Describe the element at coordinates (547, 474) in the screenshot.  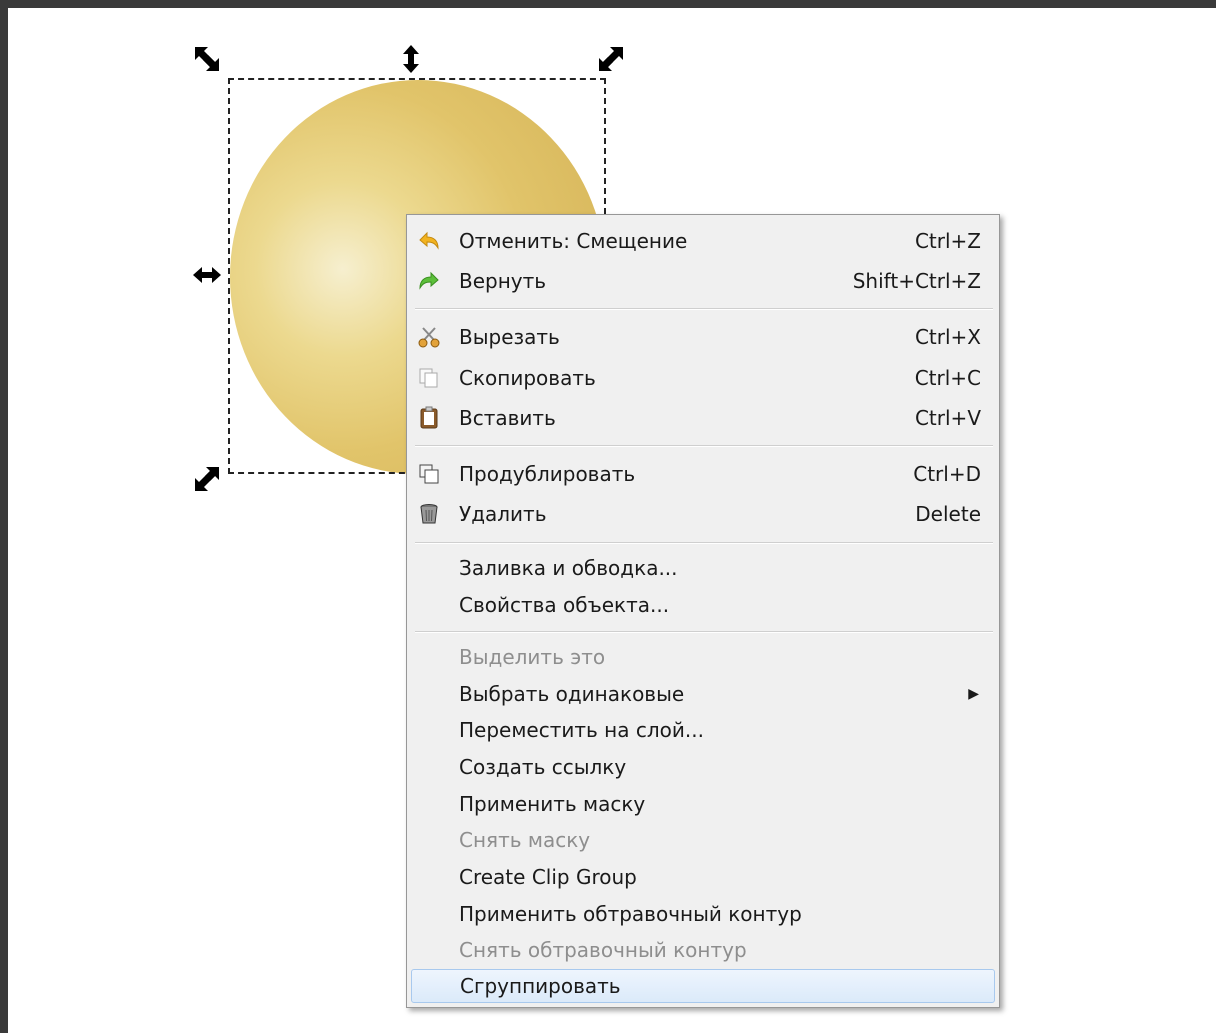
I see `menu-item-label: Продублировать` at that location.